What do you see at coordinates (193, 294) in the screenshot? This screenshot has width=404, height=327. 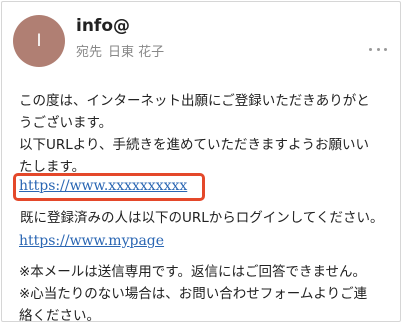 I see `note-line: ※心当たりのない場合は、お問い合わせフォームよりご連` at bounding box center [193, 294].